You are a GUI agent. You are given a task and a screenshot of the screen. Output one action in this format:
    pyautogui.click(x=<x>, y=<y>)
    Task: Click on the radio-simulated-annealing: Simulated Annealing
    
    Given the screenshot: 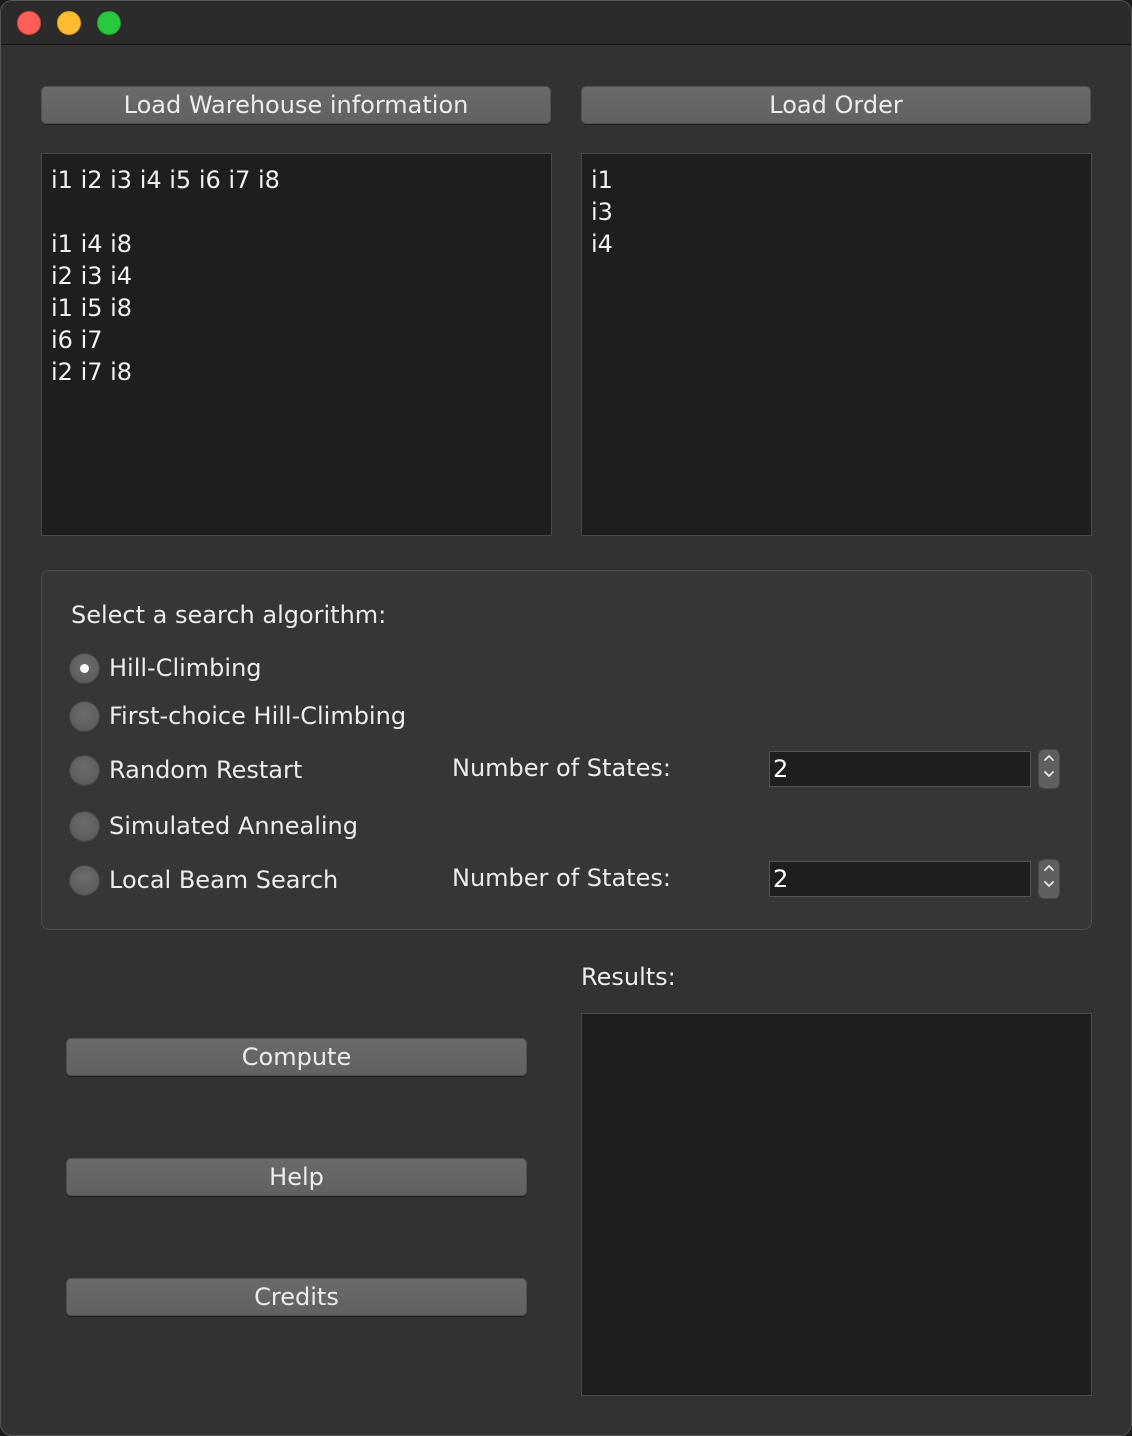 What is the action you would take?
    pyautogui.click(x=213, y=826)
    